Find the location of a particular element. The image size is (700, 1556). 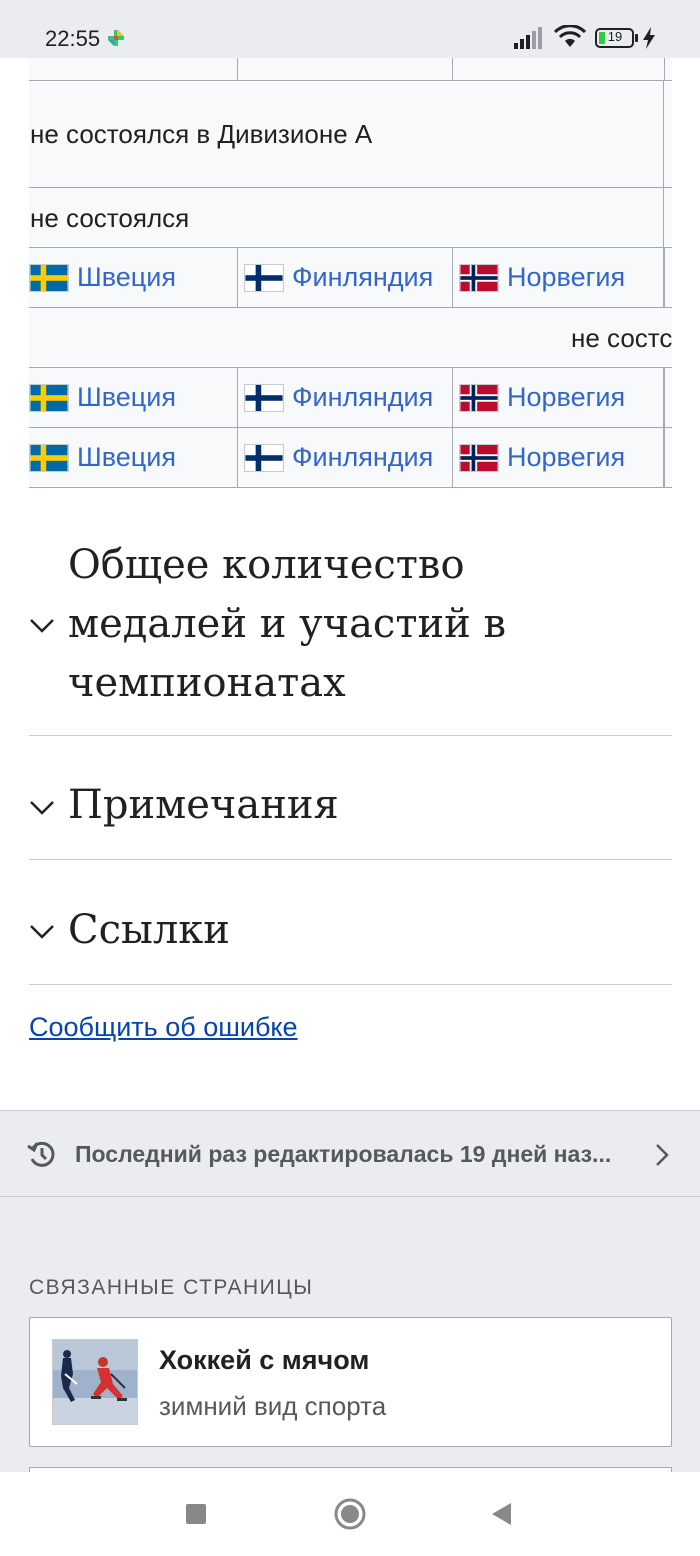

table-row is located at coordinates (350, 69).